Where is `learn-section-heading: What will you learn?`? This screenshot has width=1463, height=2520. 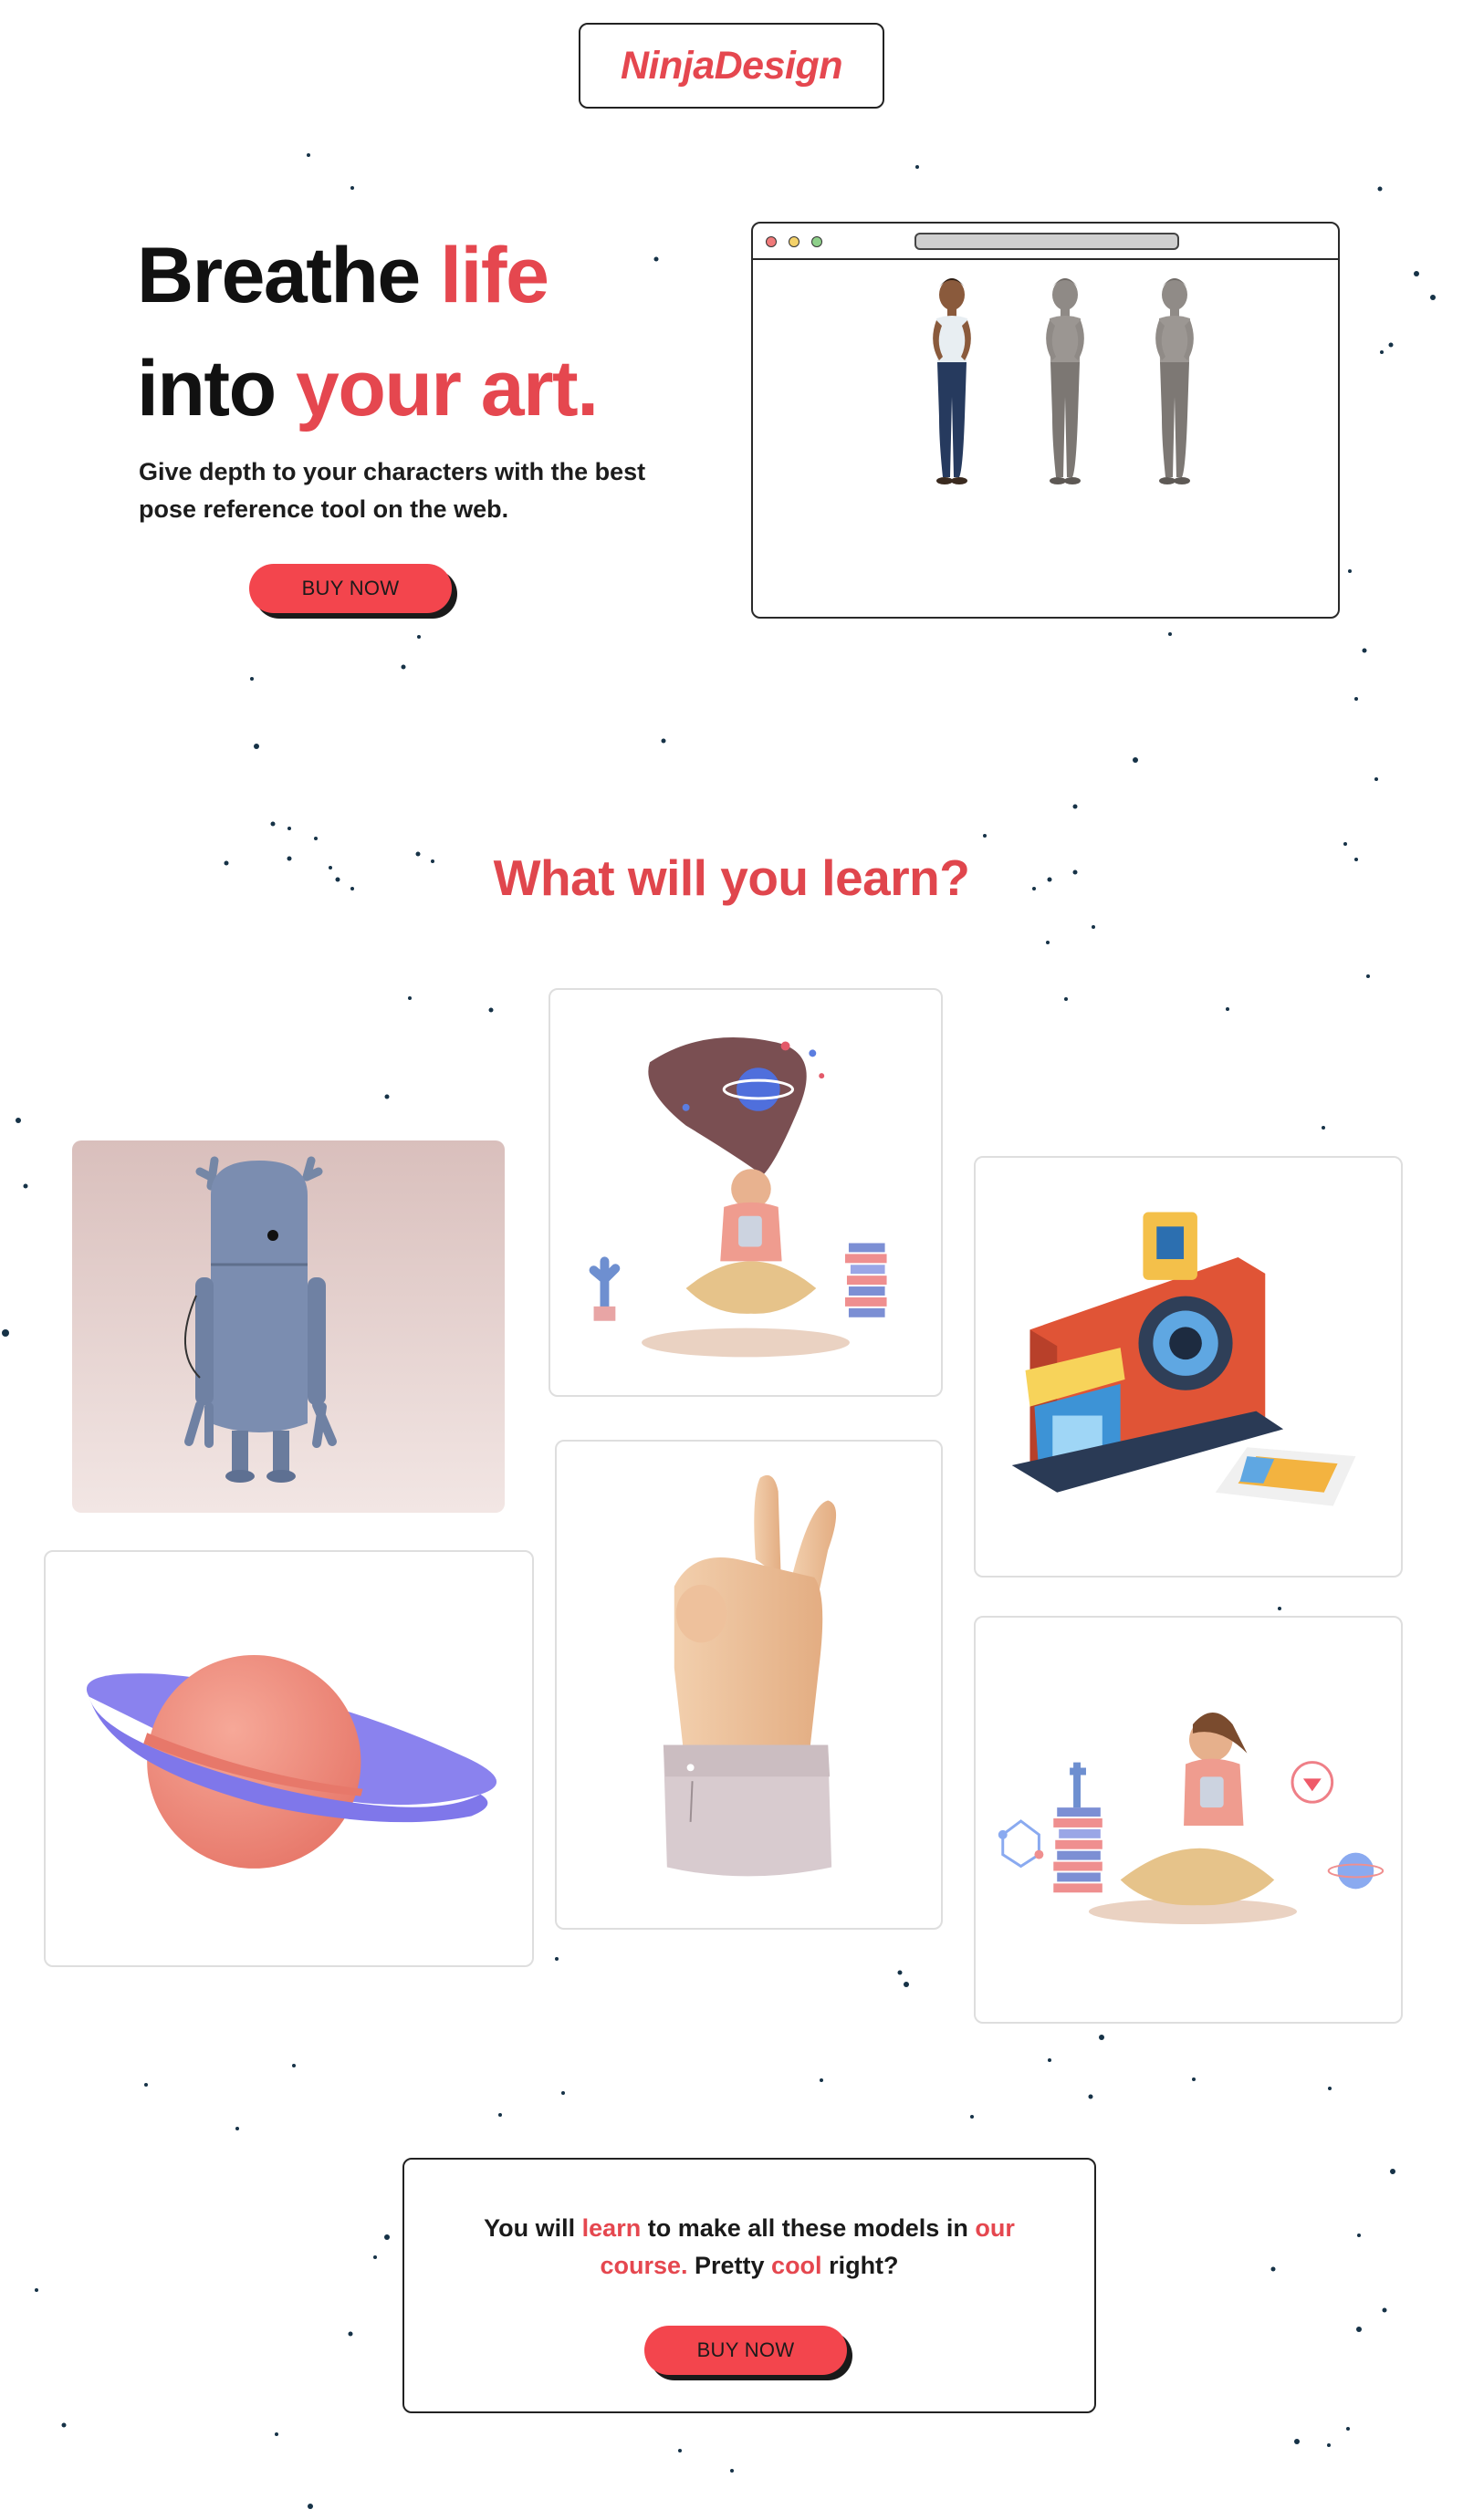 learn-section-heading: What will you learn? is located at coordinates (731, 877).